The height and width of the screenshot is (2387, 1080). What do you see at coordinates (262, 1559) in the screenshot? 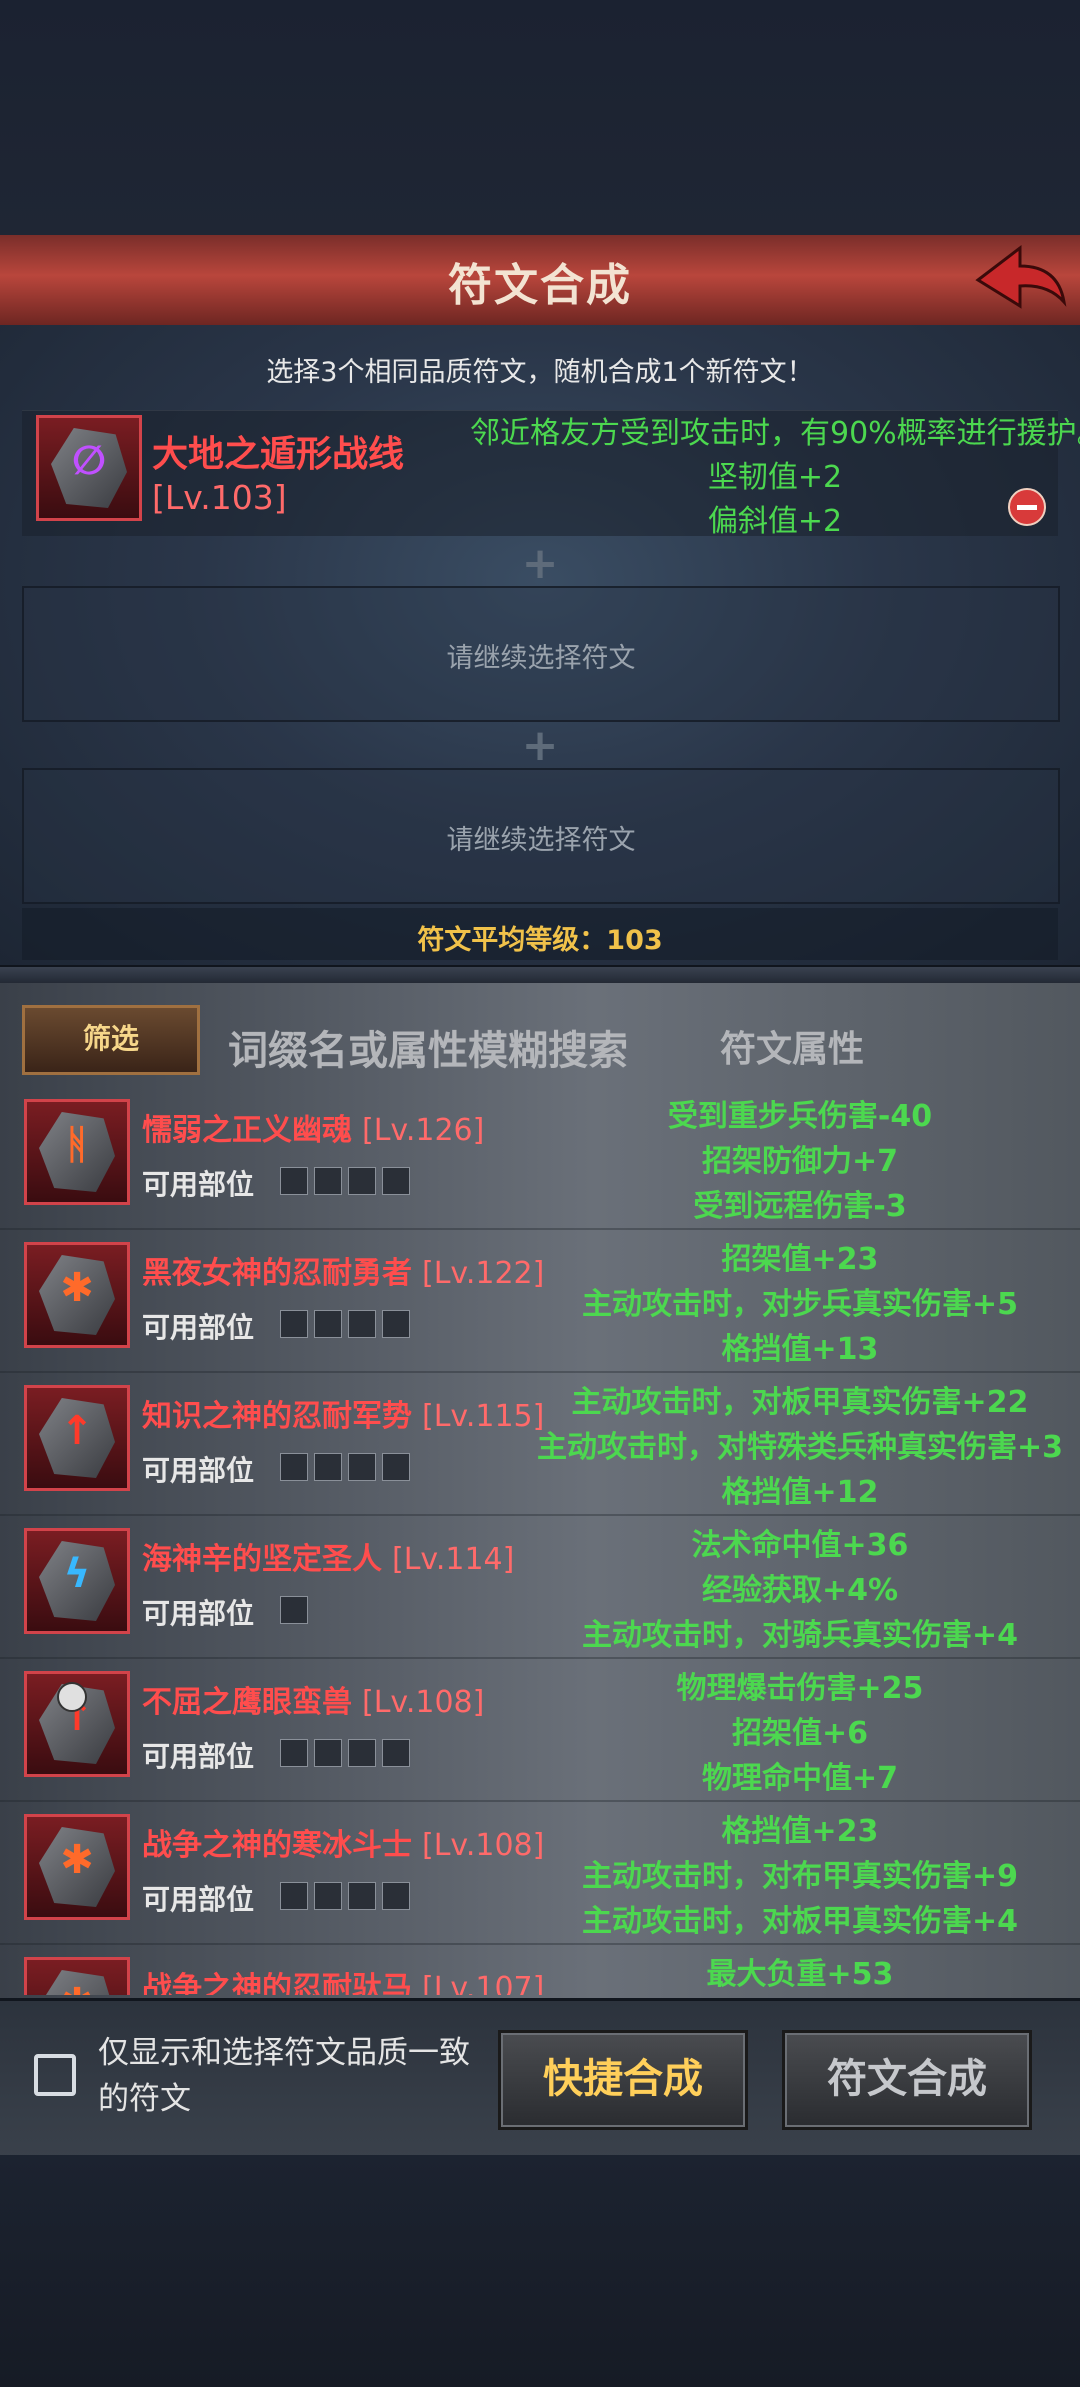
I see `rune-name-text: 海神辛的坚定圣人` at bounding box center [262, 1559].